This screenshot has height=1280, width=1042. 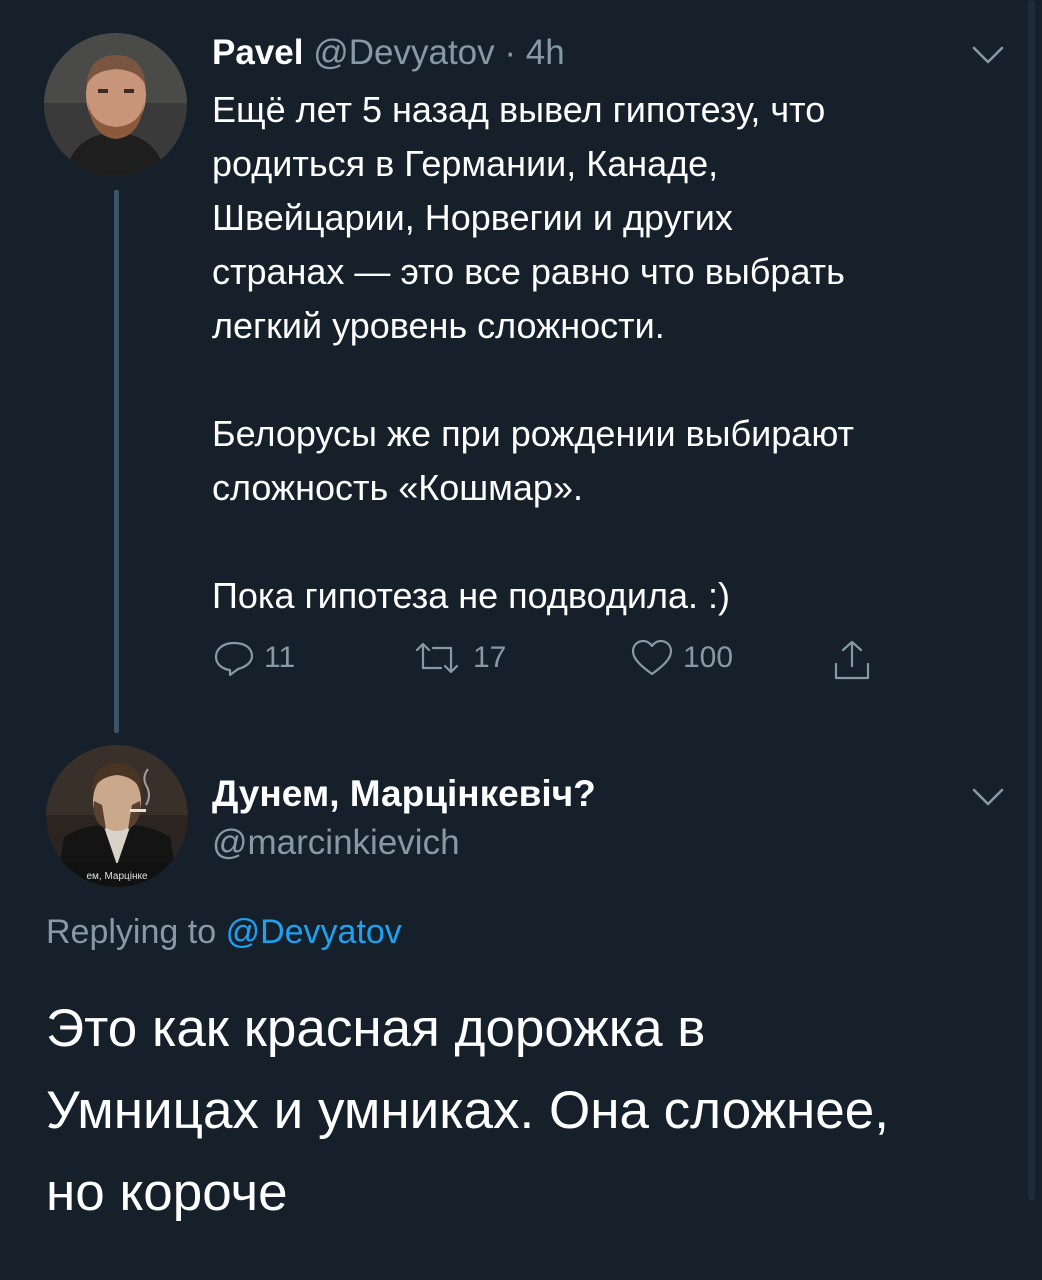 I want to click on heart-icon, so click(x=652, y=657).